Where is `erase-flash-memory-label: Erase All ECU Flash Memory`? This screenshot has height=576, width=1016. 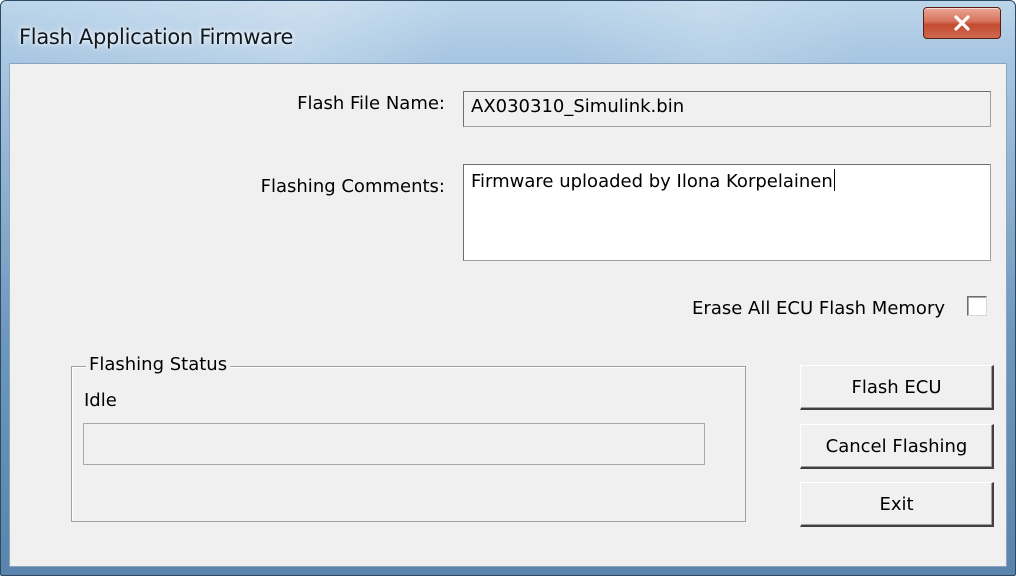
erase-flash-memory-label: Erase All ECU Flash Memory is located at coordinates (818, 308).